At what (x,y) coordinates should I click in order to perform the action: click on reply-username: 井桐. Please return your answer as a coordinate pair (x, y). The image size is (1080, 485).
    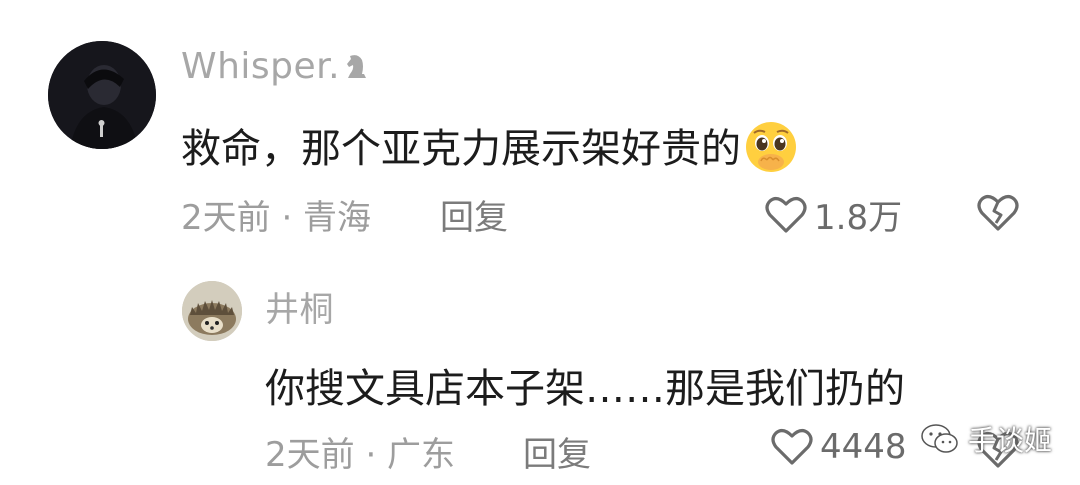
    Looking at the image, I should click on (299, 306).